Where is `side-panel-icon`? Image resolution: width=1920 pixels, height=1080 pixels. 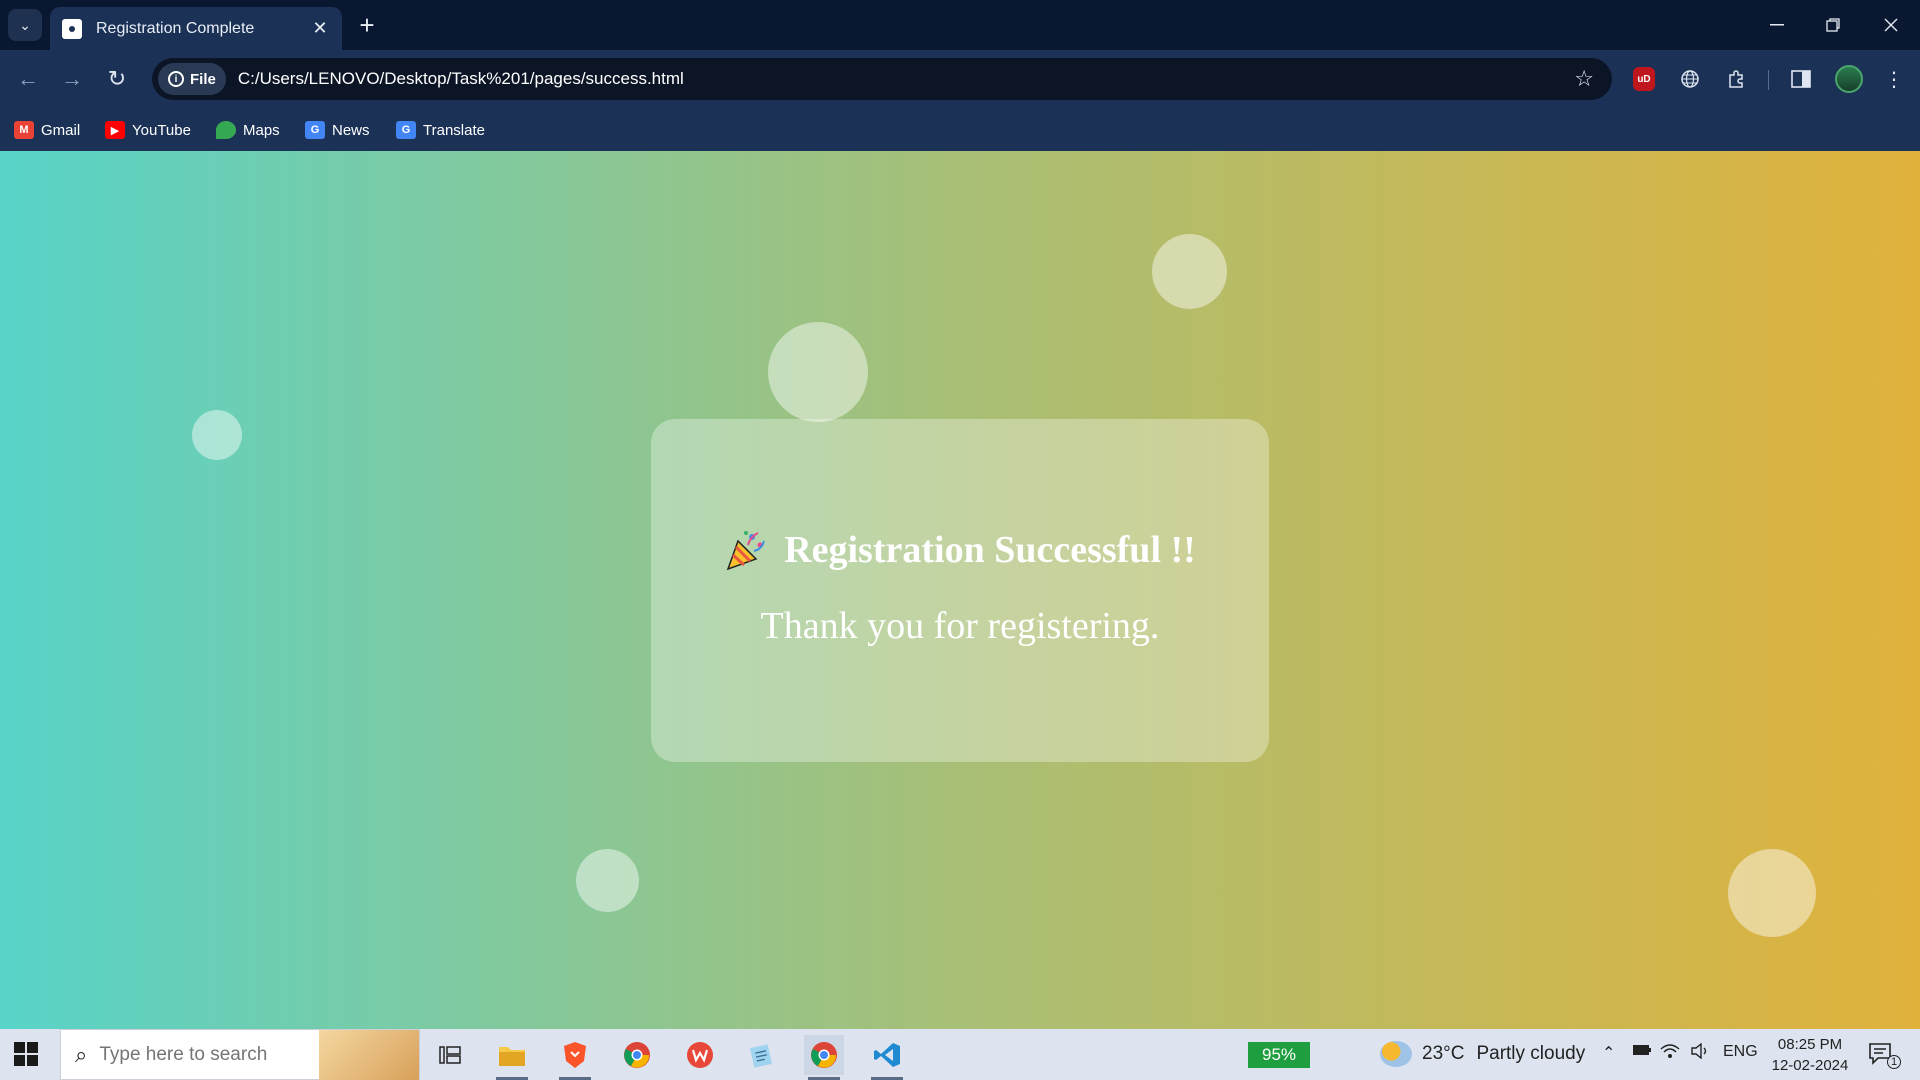
side-panel-icon is located at coordinates (1801, 79).